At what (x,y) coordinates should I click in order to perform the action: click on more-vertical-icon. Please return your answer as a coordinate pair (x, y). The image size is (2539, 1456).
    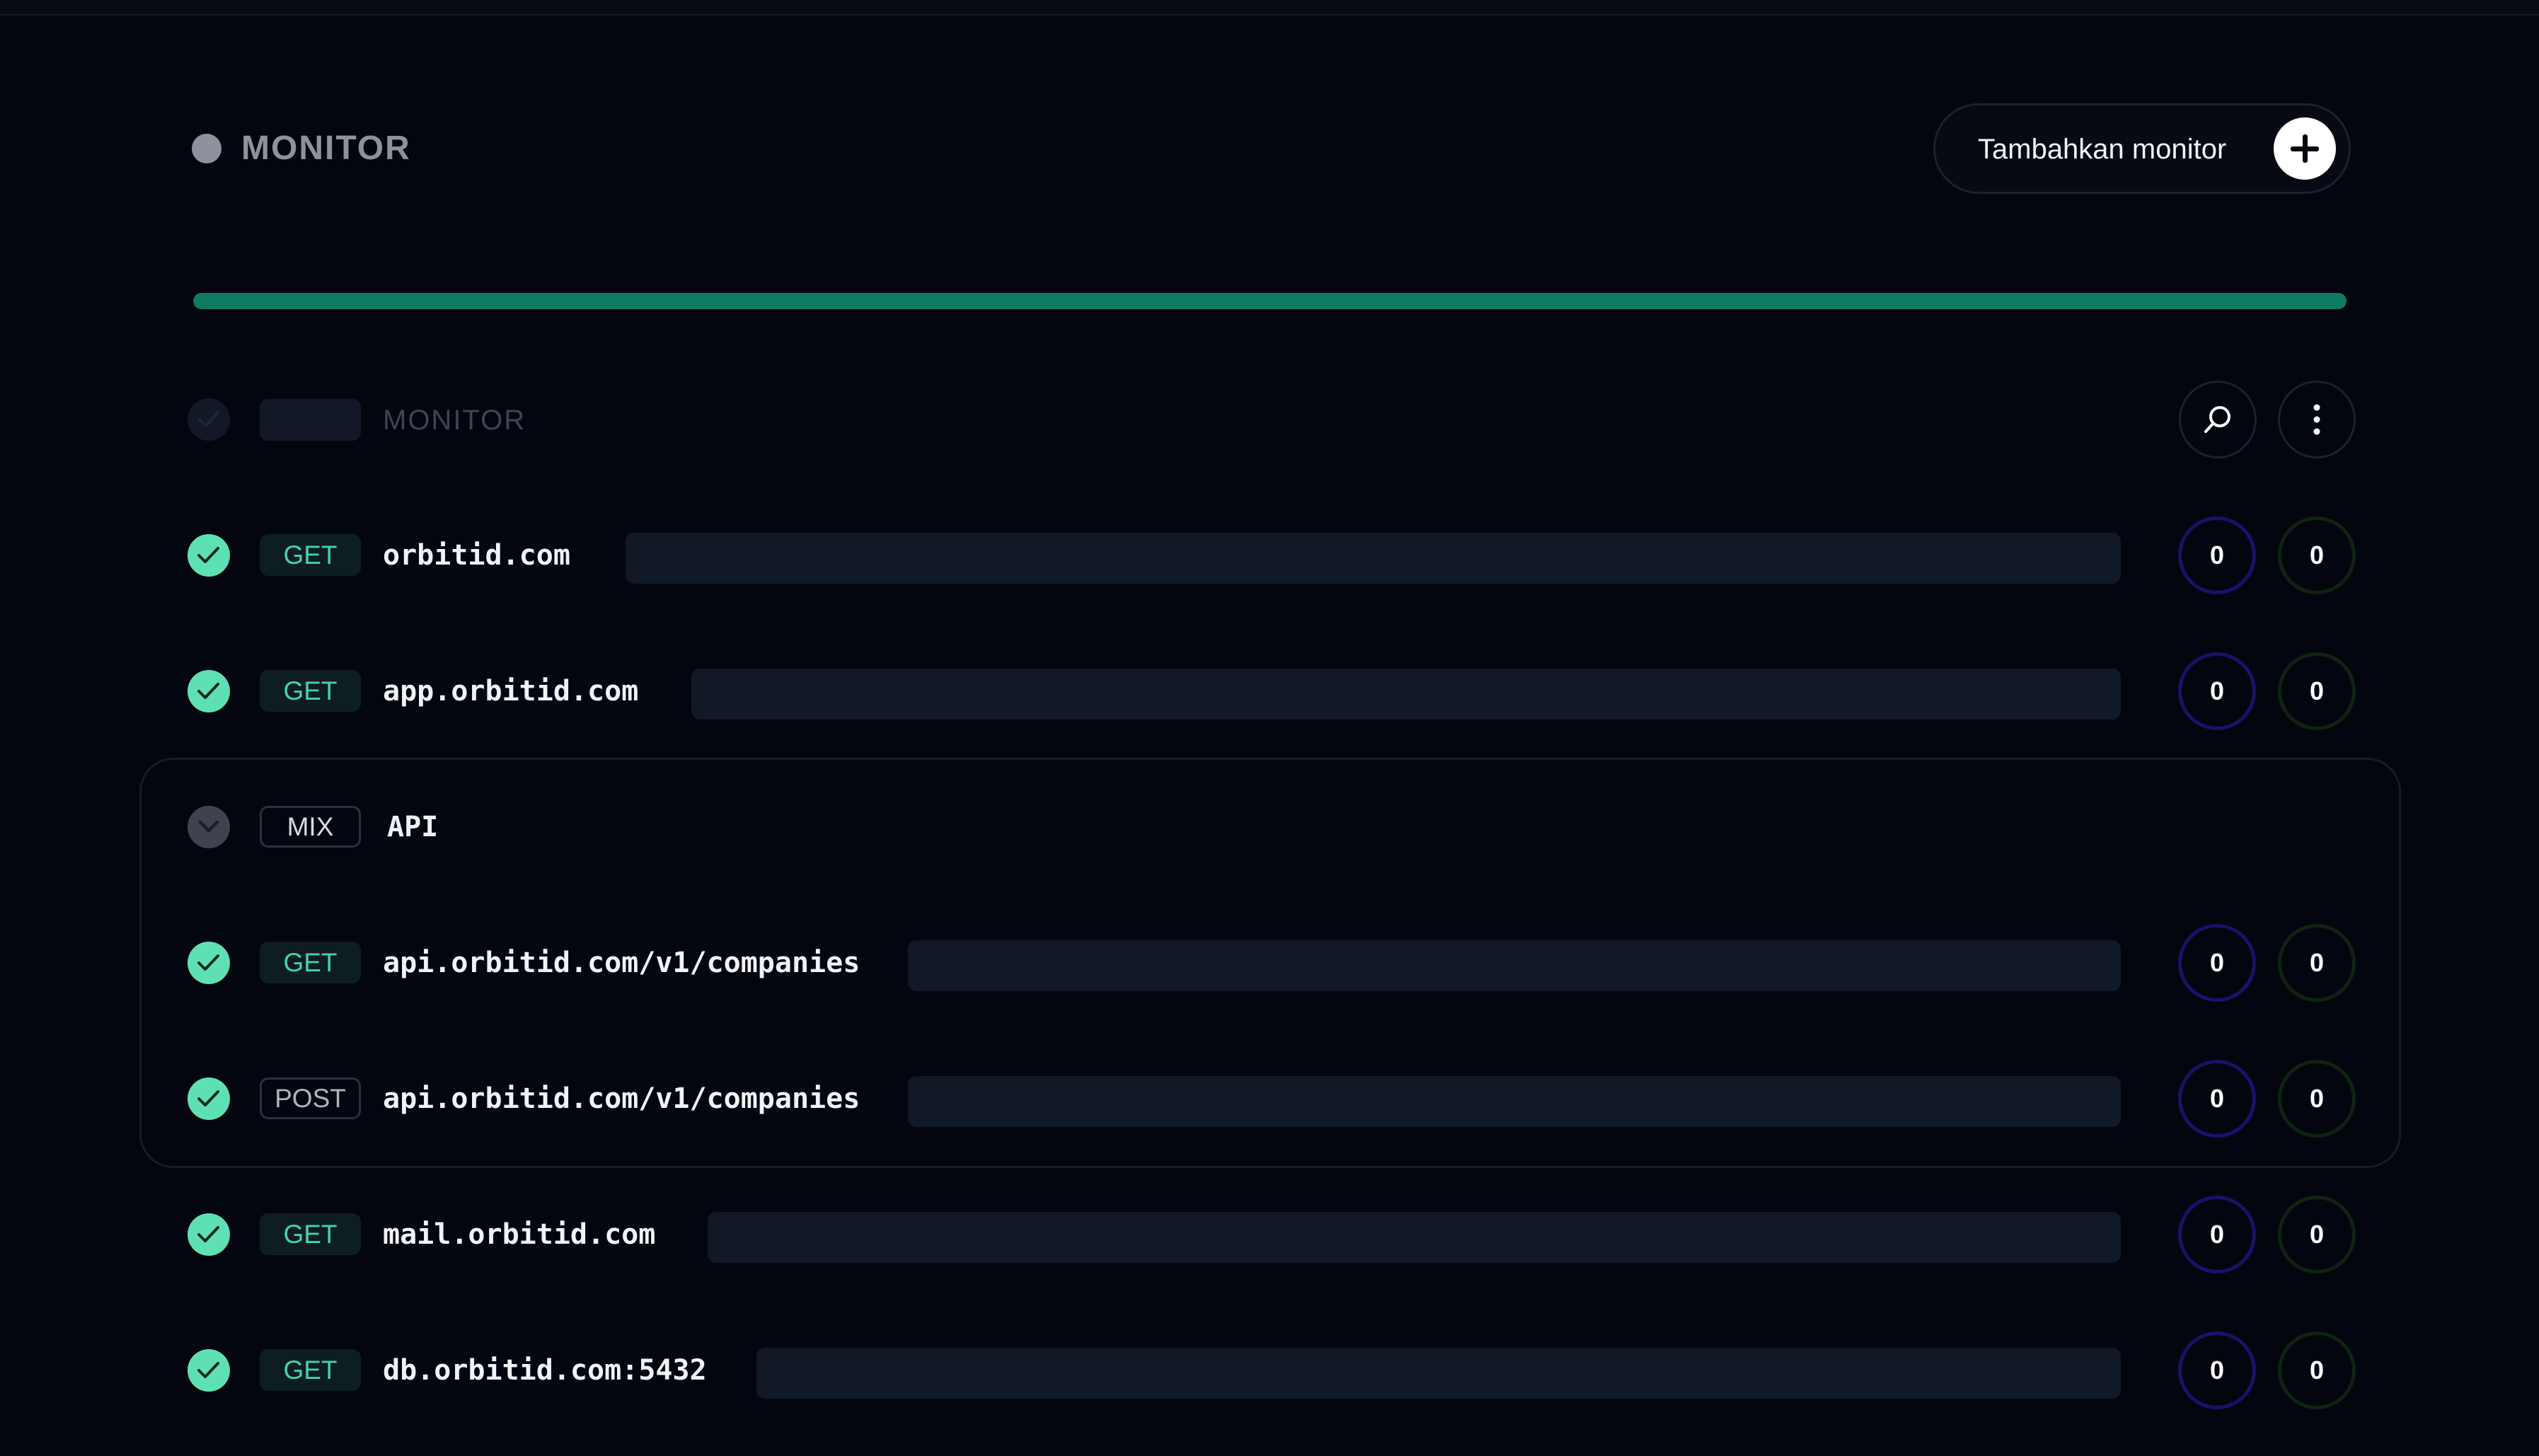
    Looking at the image, I should click on (2316, 420).